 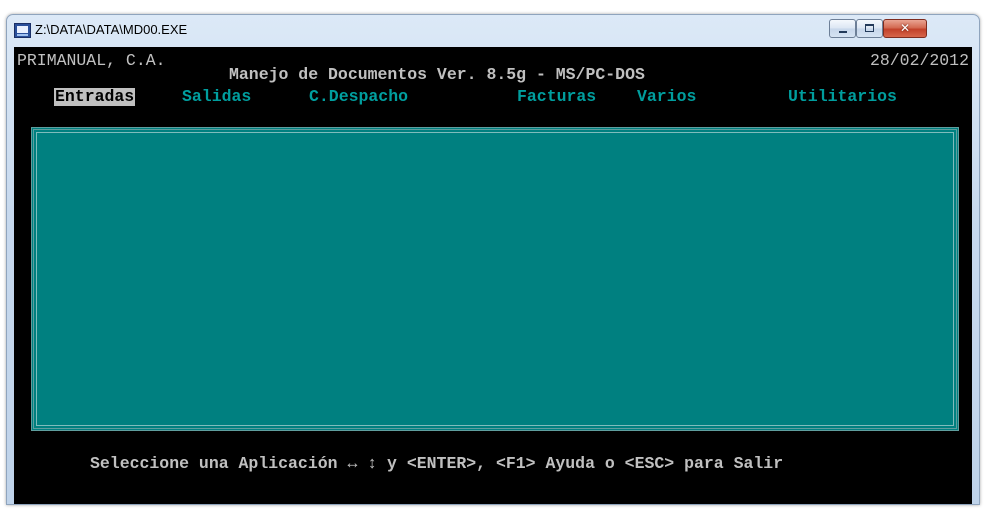 What do you see at coordinates (493, 31) in the screenshot?
I see `title-bar: Z:\DATA\DATA\MD00.EXE ✕` at bounding box center [493, 31].